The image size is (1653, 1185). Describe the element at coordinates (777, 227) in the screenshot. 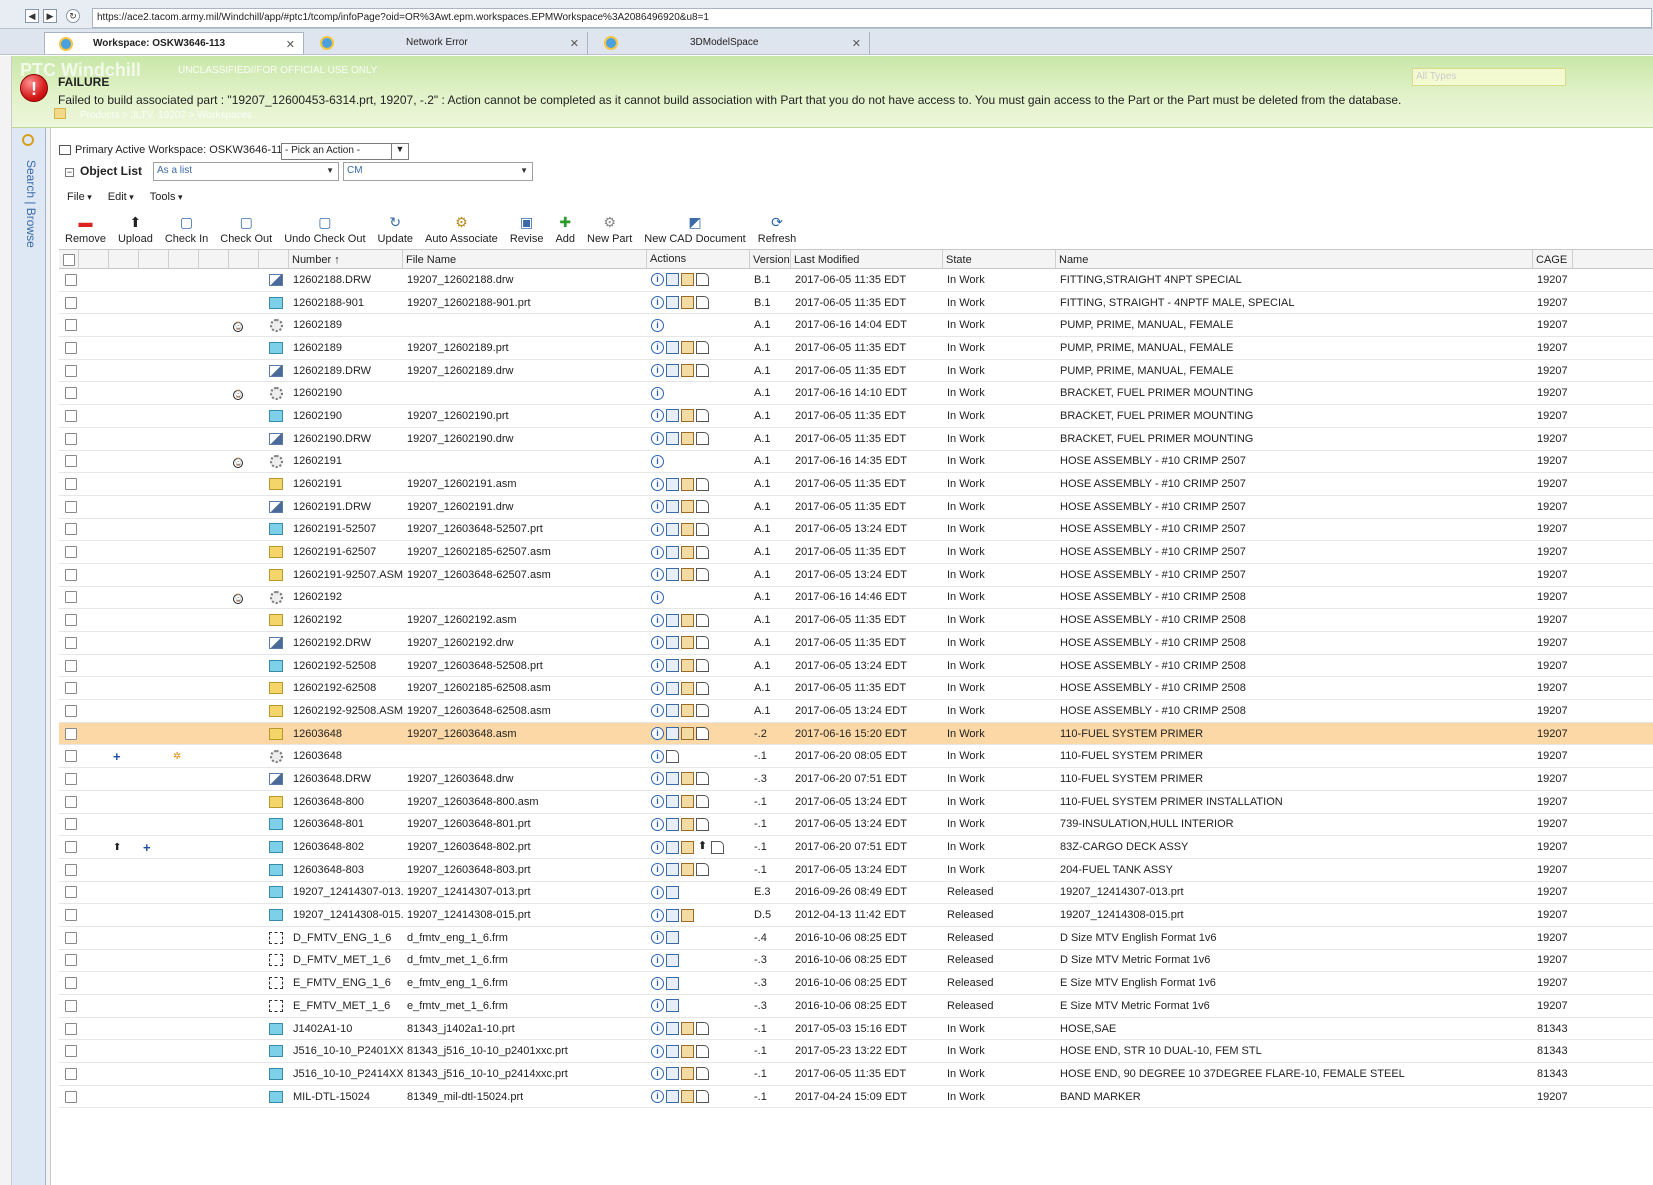

I see `refresh-button: ⟳ Refresh` at that location.